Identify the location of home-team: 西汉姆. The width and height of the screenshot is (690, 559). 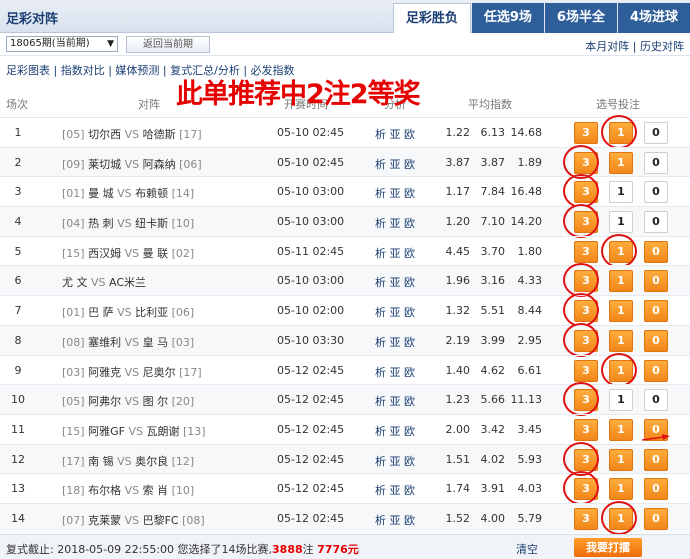
(104, 253).